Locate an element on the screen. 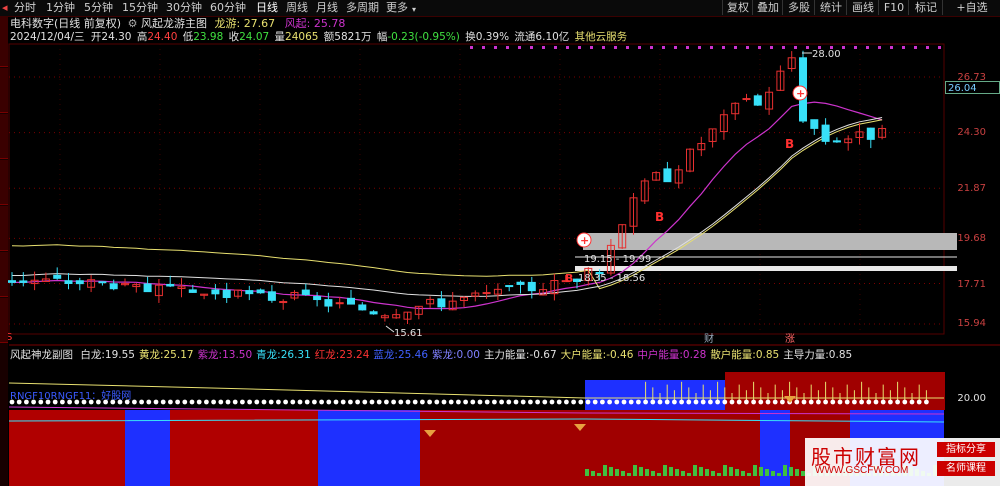  overlay-button: 叠加 is located at coordinates (767, 7).